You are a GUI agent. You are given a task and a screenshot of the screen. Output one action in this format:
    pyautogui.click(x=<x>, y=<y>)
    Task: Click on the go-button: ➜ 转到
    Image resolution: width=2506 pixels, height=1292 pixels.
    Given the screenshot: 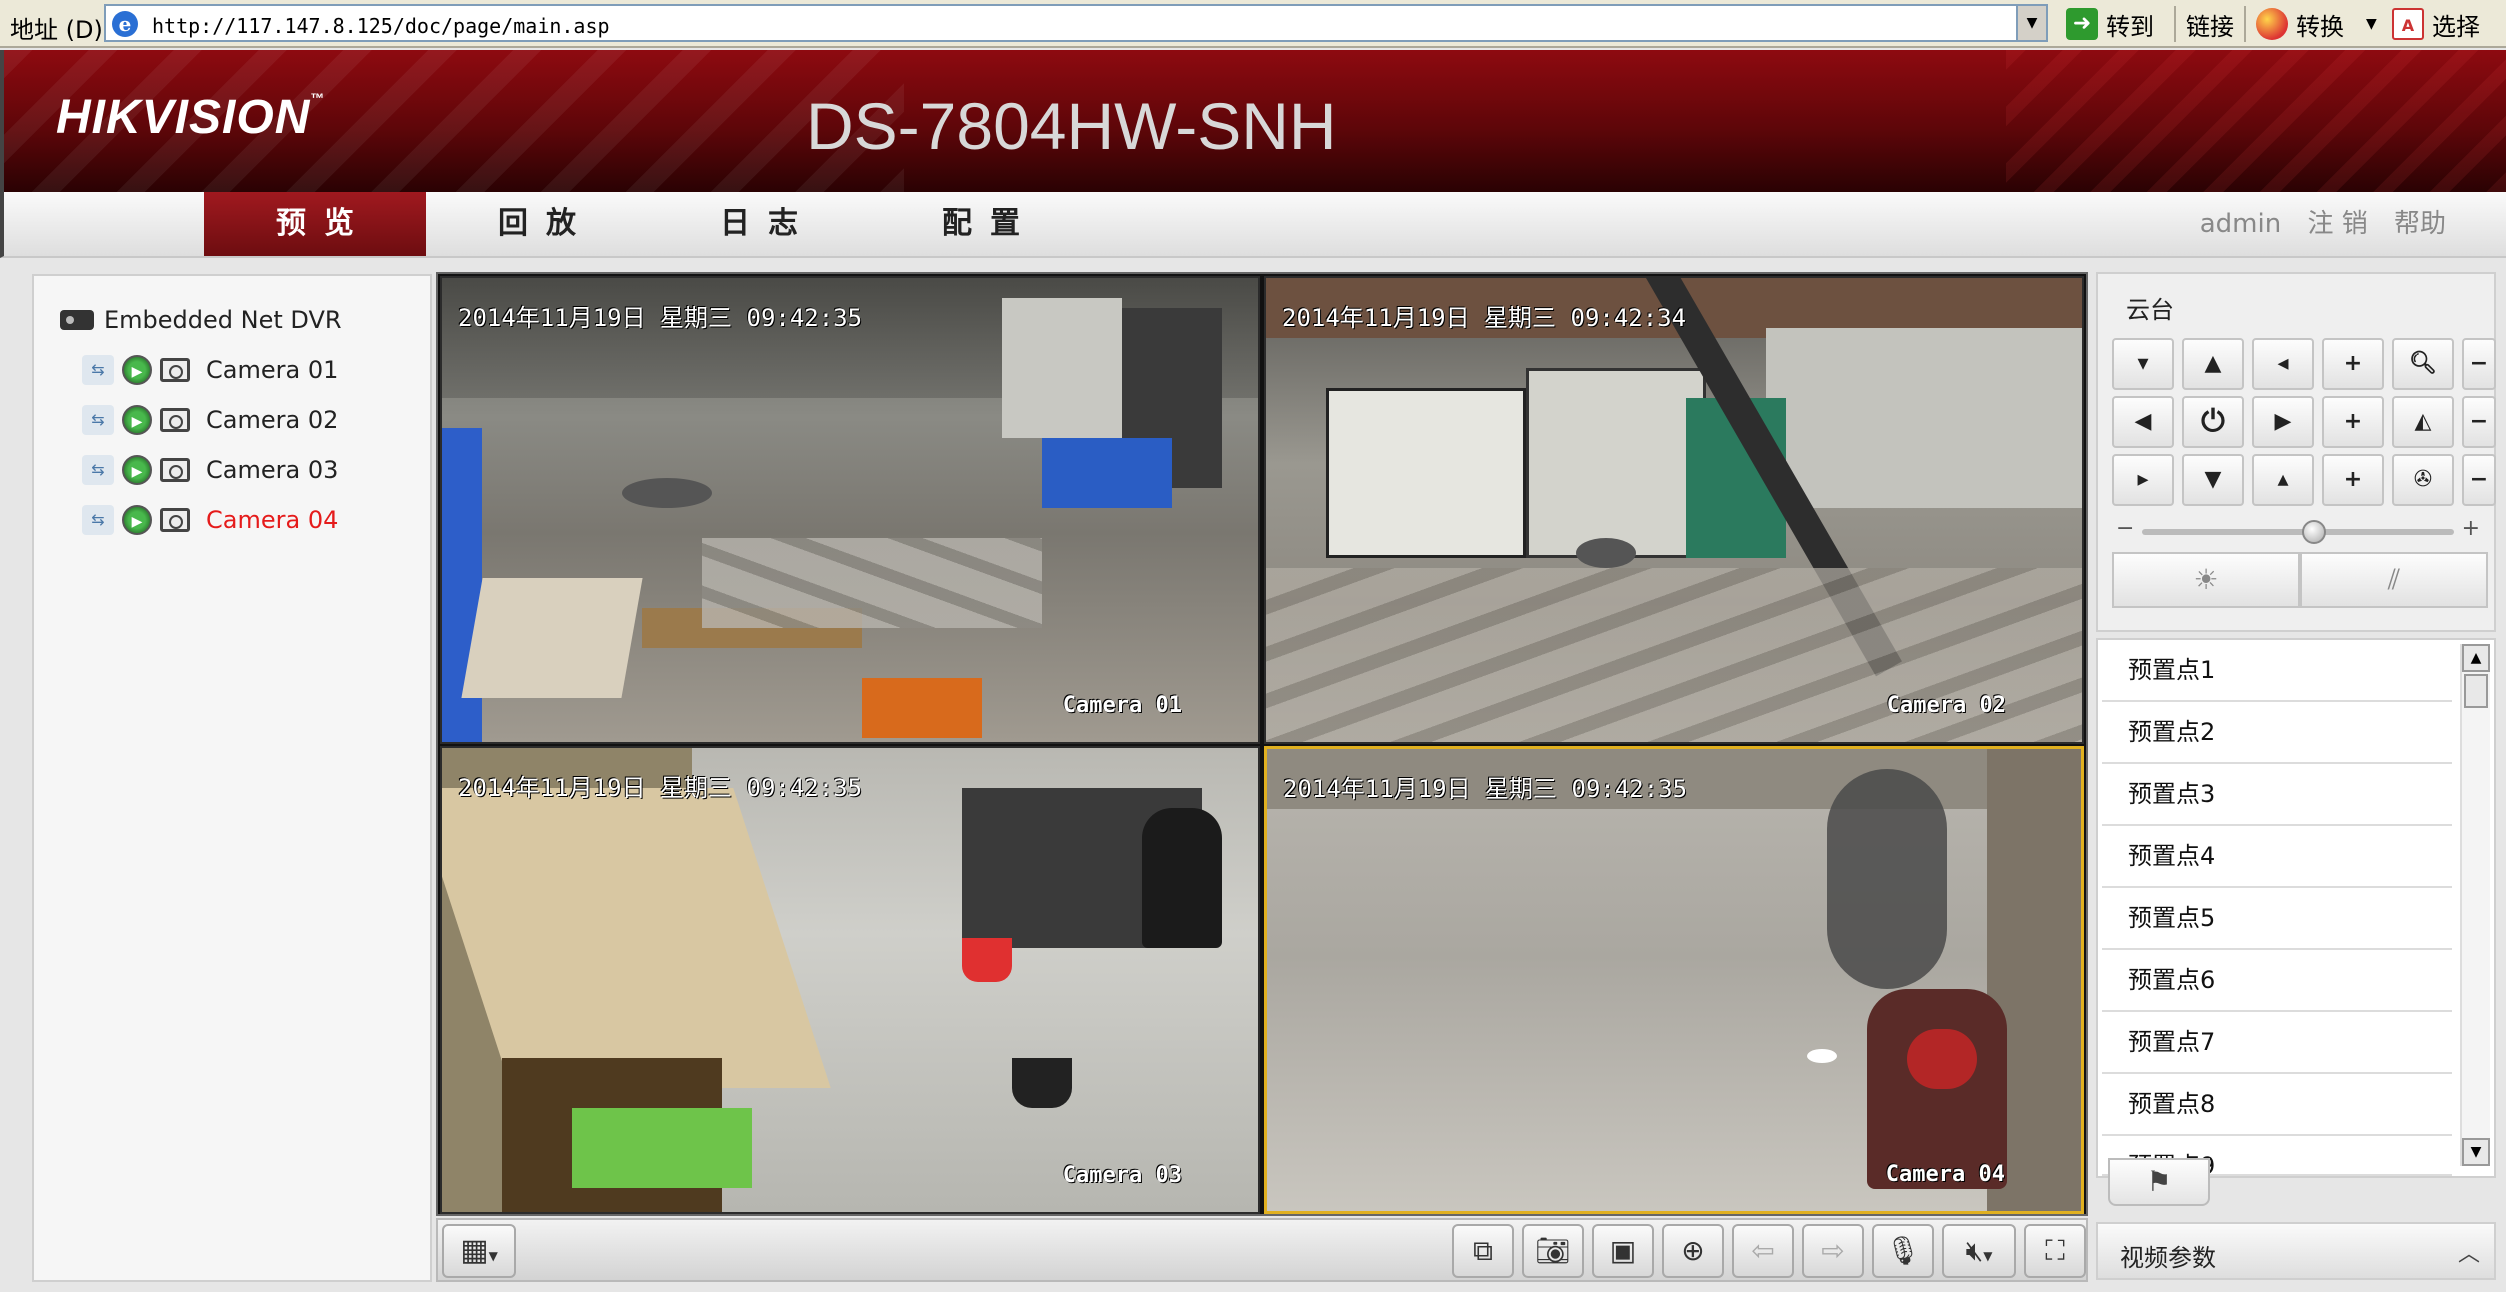 What is the action you would take?
    pyautogui.click(x=2110, y=24)
    